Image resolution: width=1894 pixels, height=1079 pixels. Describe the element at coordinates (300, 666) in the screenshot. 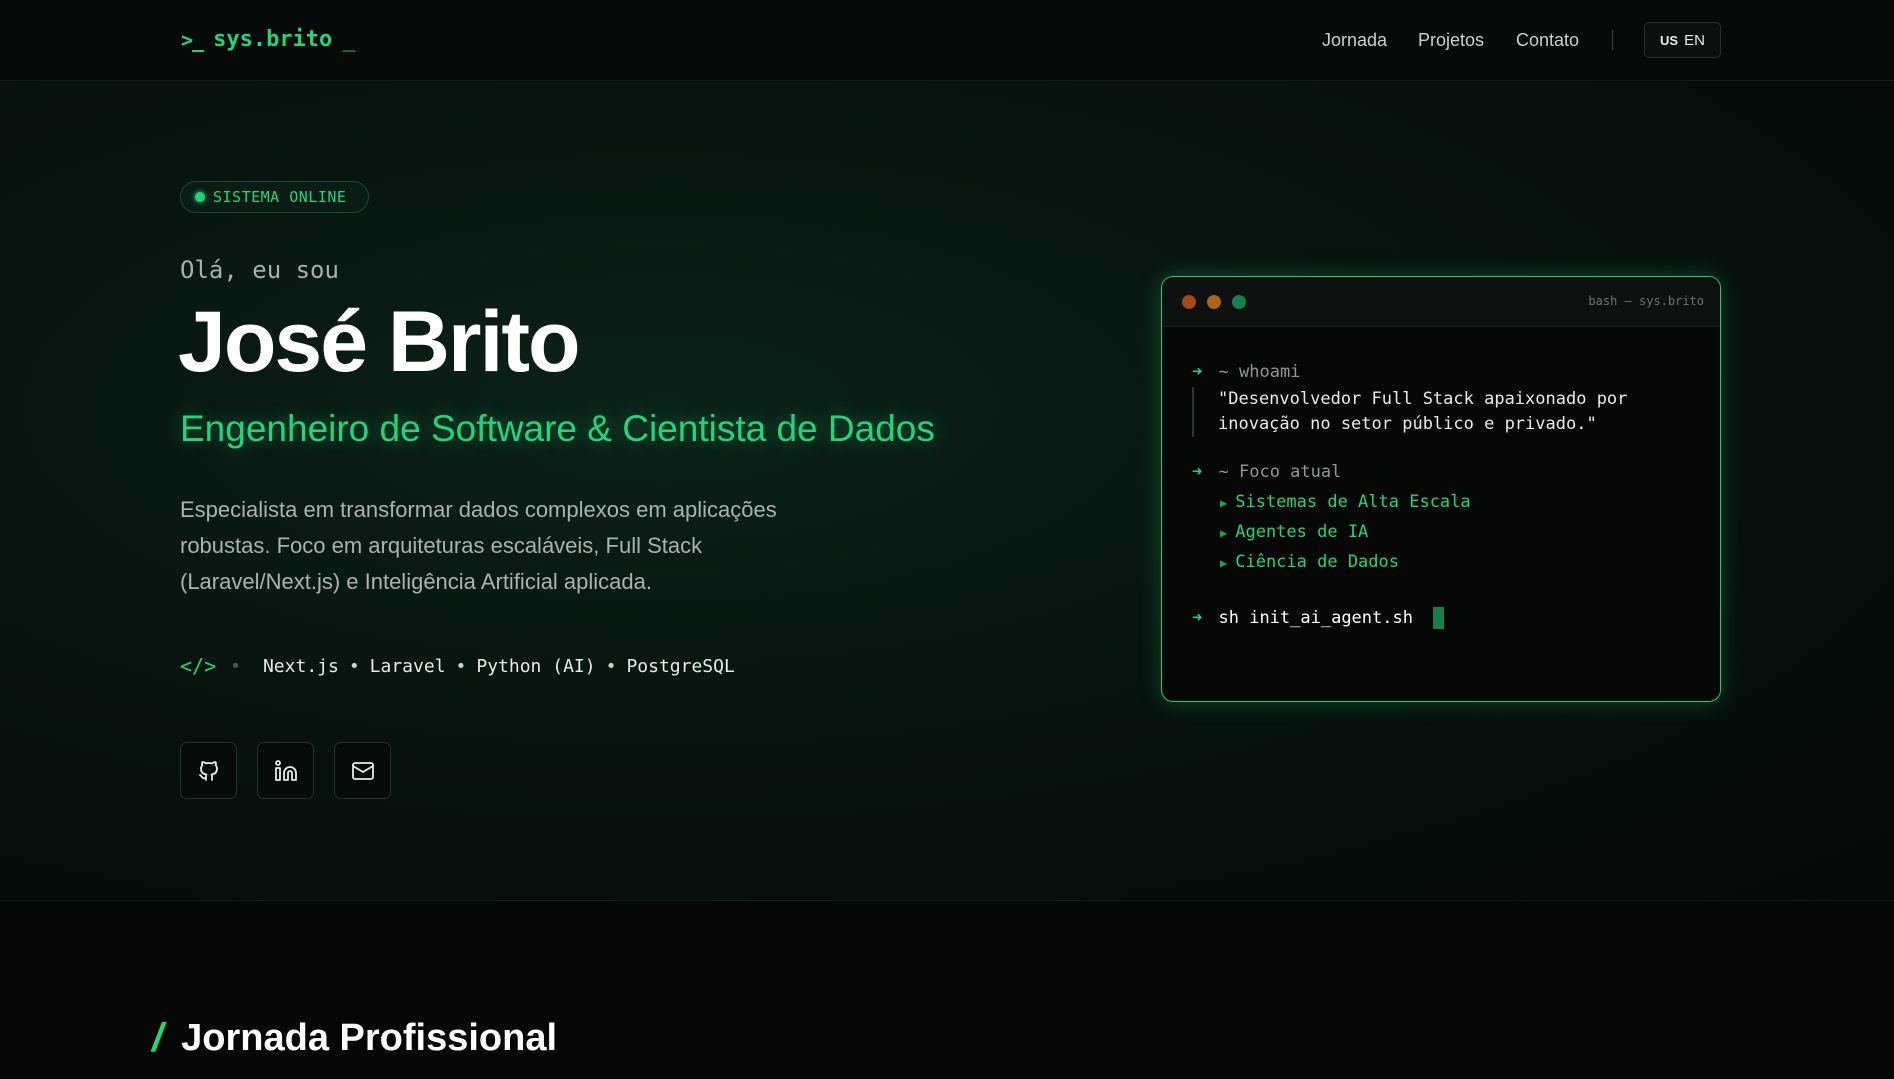

I see `tech-item: Next.js` at that location.